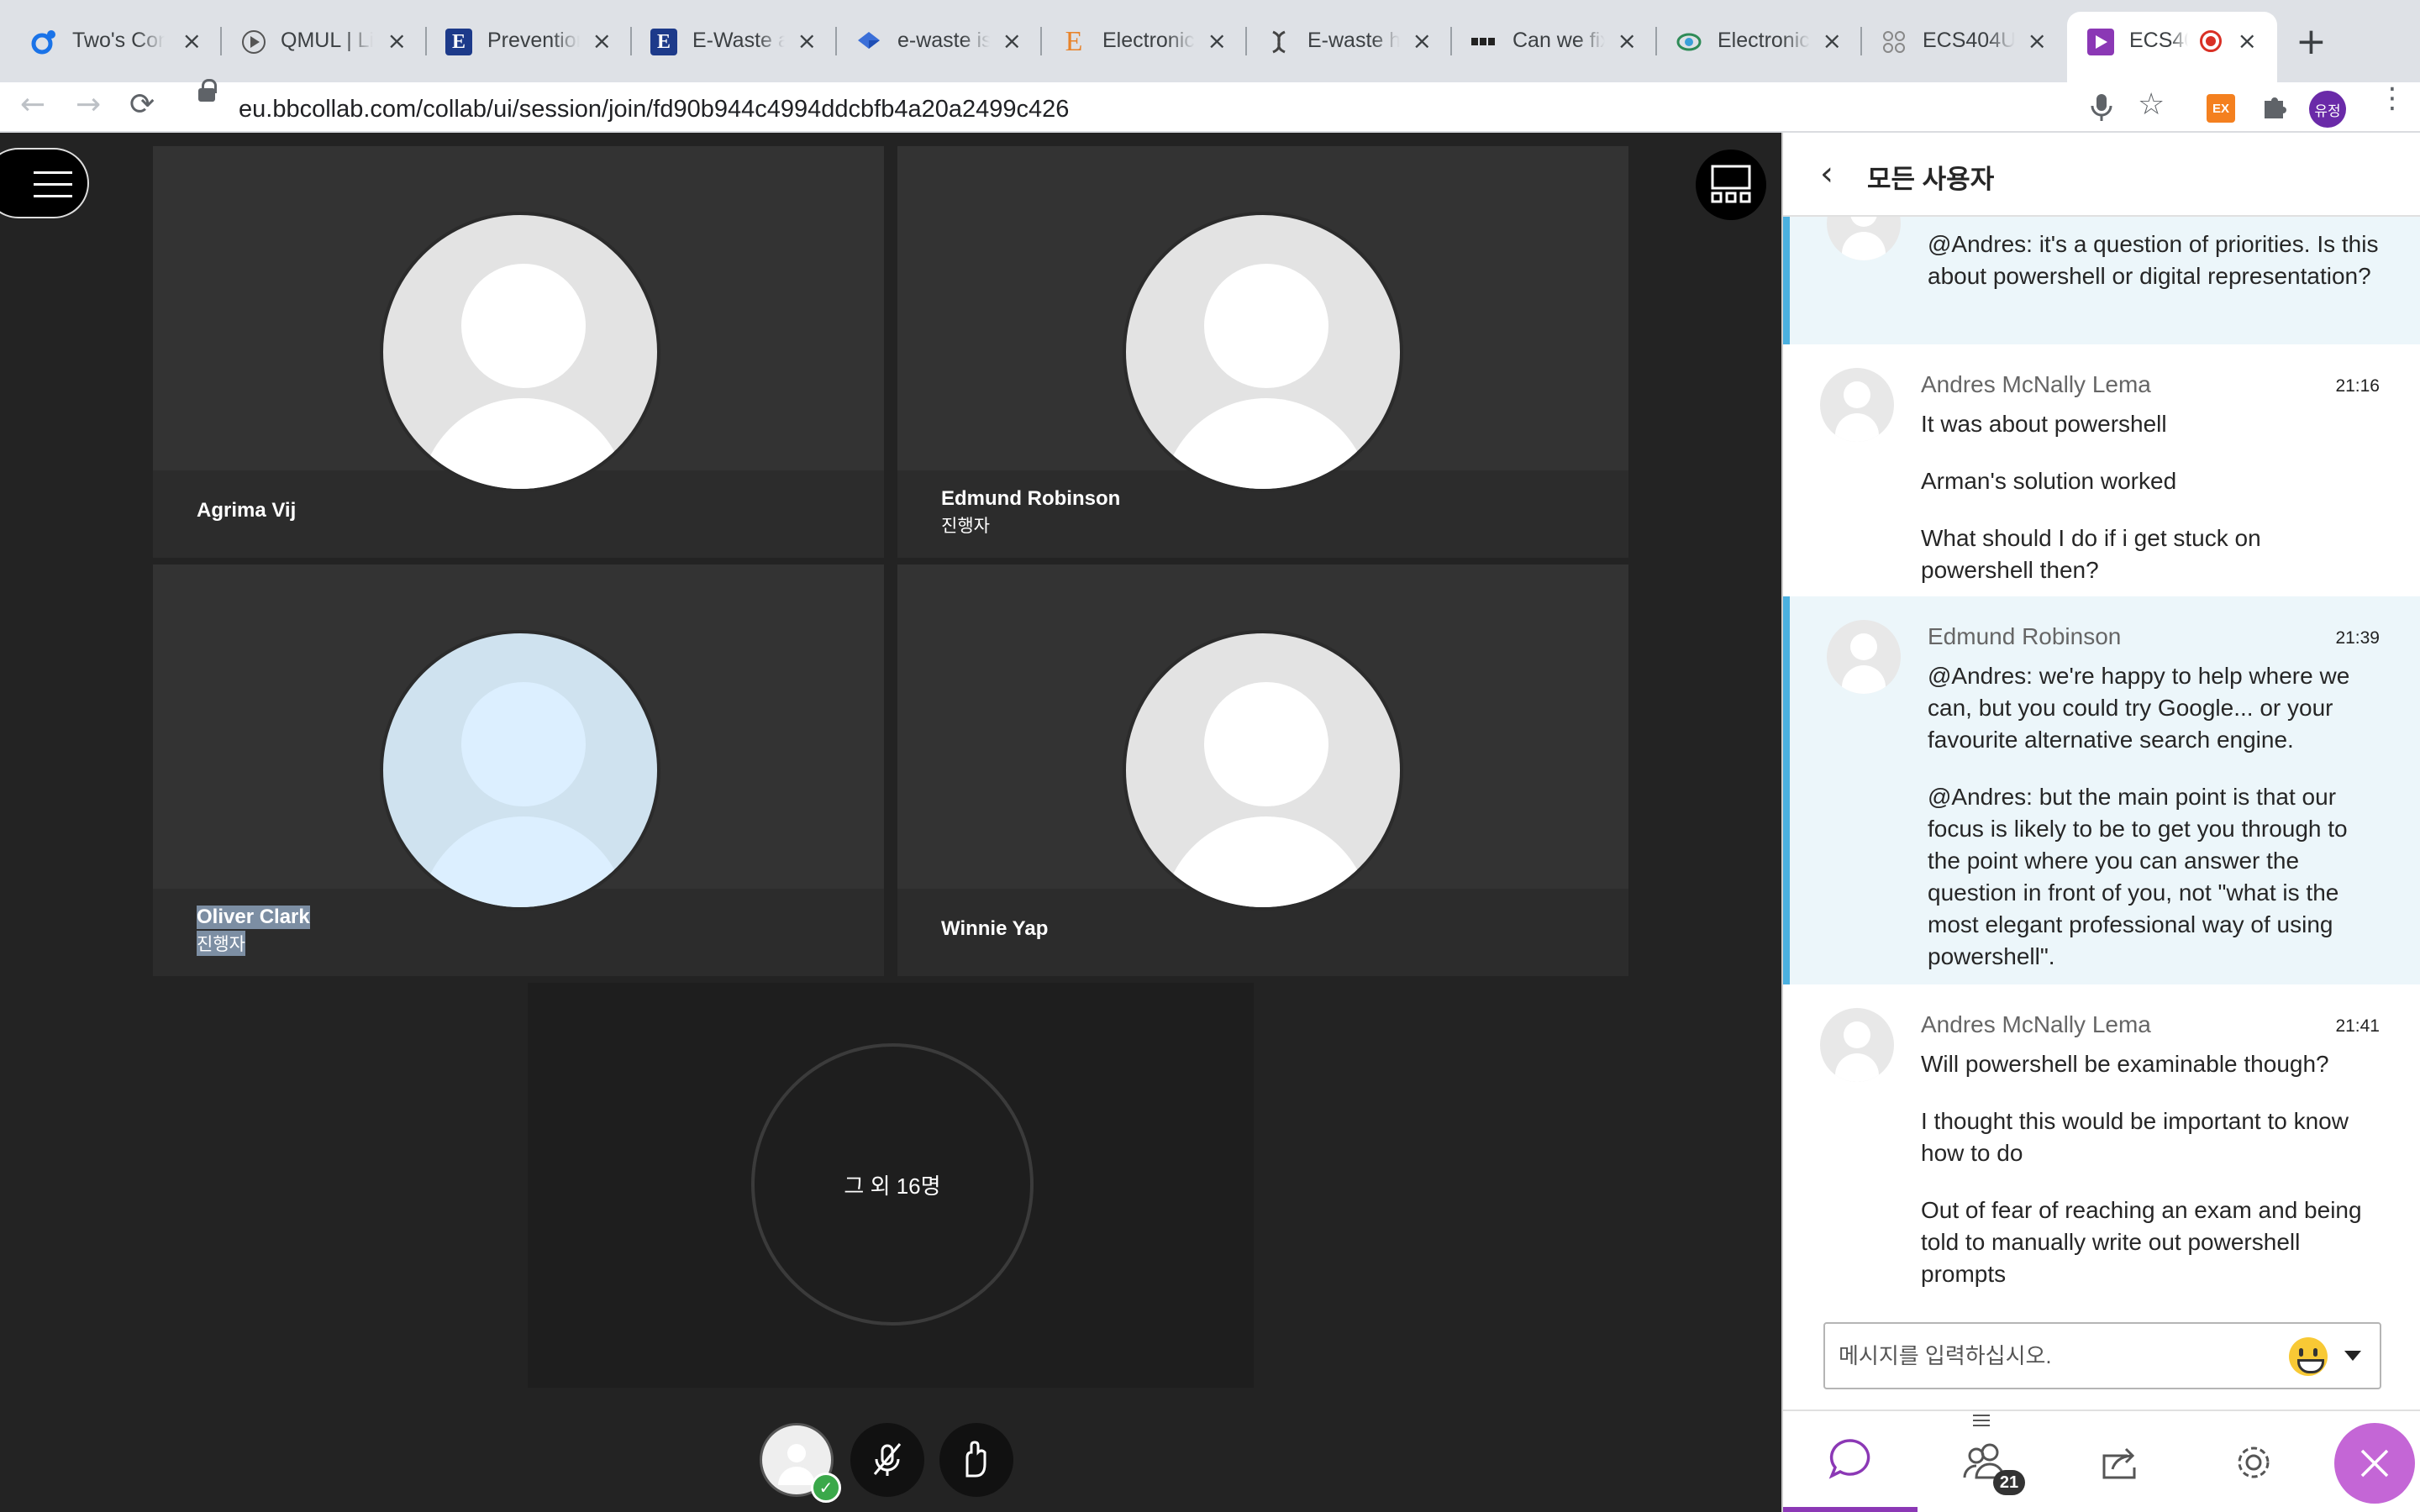 The width and height of the screenshot is (2420, 1512). I want to click on browser-tab: E Prevention ×, so click(529, 41).